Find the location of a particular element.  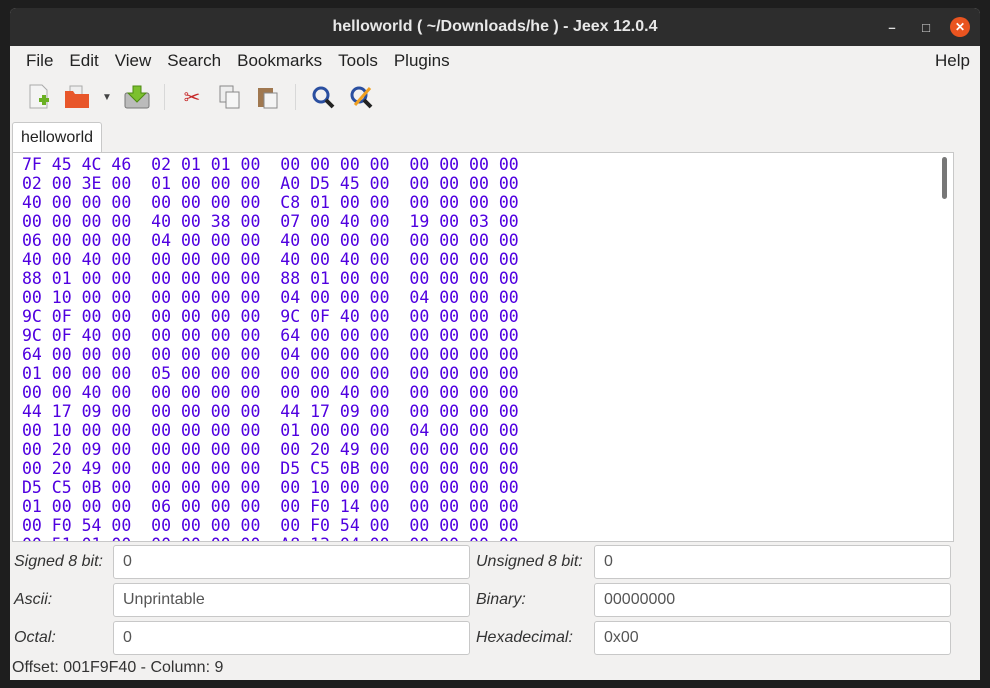

ascii-field: Unprintable is located at coordinates (291, 600).